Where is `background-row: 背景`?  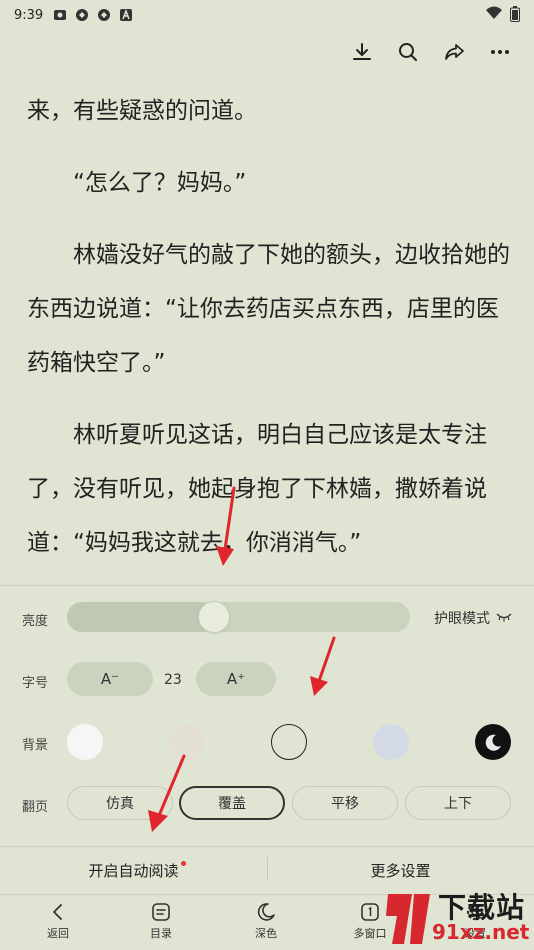 background-row: 背景 is located at coordinates (267, 742).